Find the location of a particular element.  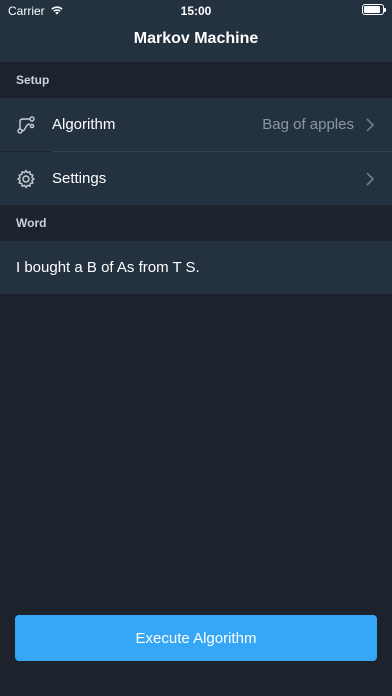

battery-icon is located at coordinates (374, 9).